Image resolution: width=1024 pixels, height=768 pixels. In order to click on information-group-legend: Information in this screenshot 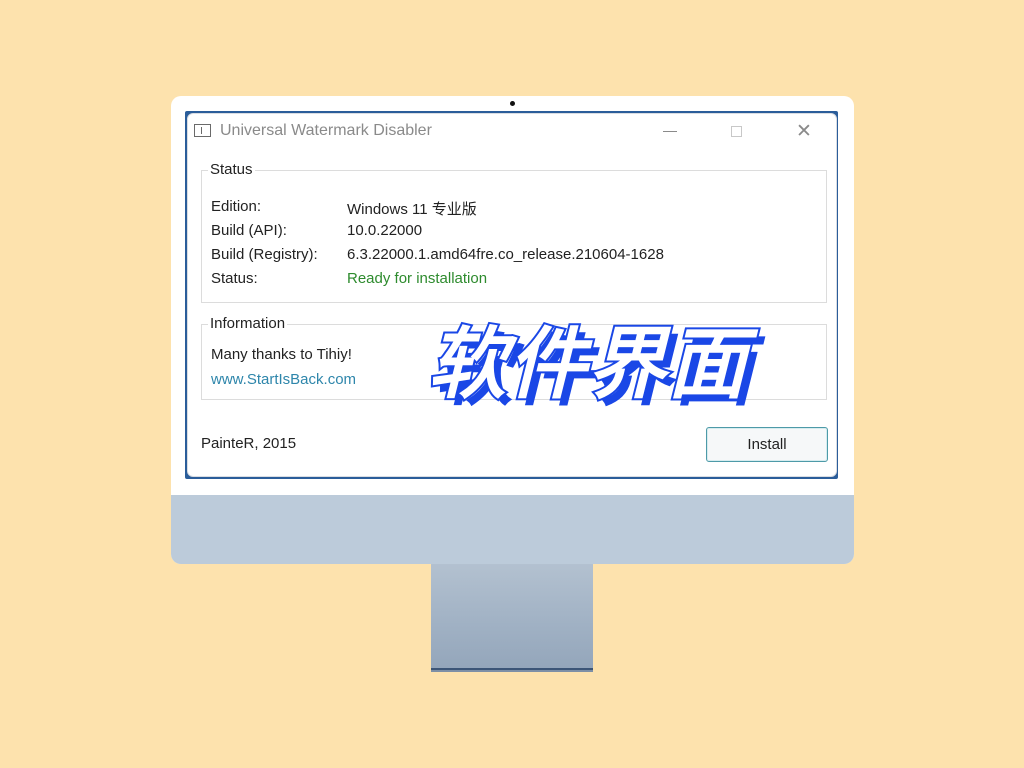, I will do `click(248, 323)`.